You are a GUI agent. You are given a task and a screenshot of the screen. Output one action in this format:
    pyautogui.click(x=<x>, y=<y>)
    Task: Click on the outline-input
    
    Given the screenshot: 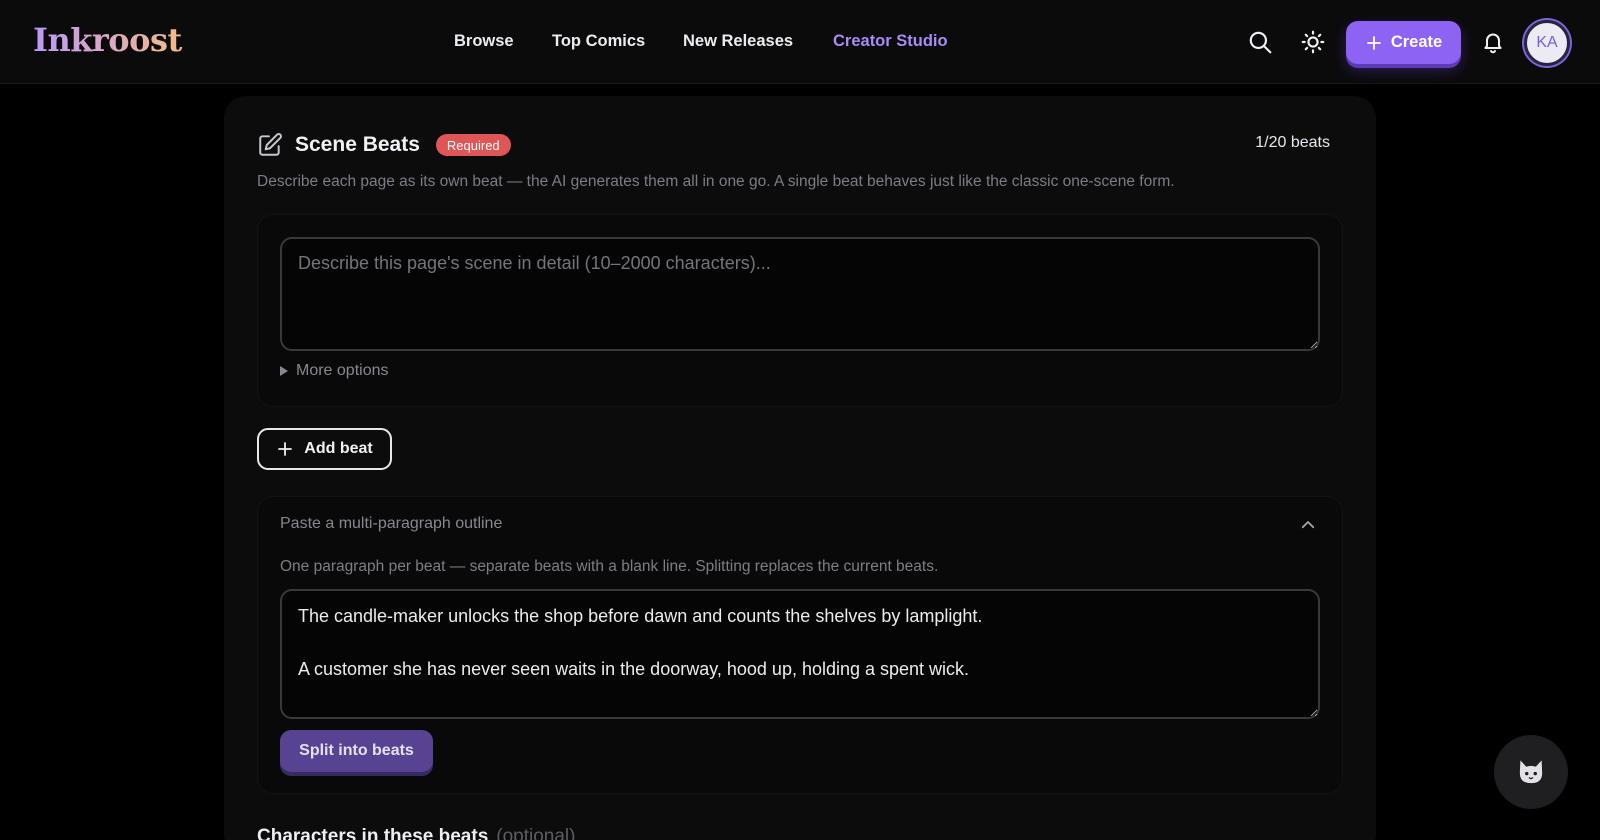 What is the action you would take?
    pyautogui.click(x=800, y=654)
    